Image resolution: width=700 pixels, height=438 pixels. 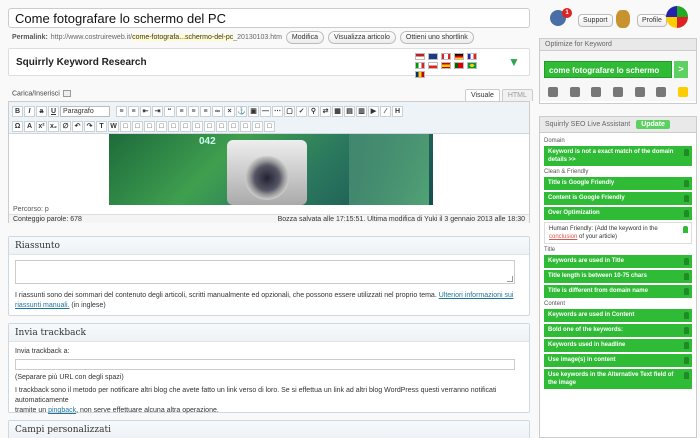 What do you see at coordinates (257, 126) in the screenshot?
I see `box-icon-11: □` at bounding box center [257, 126].